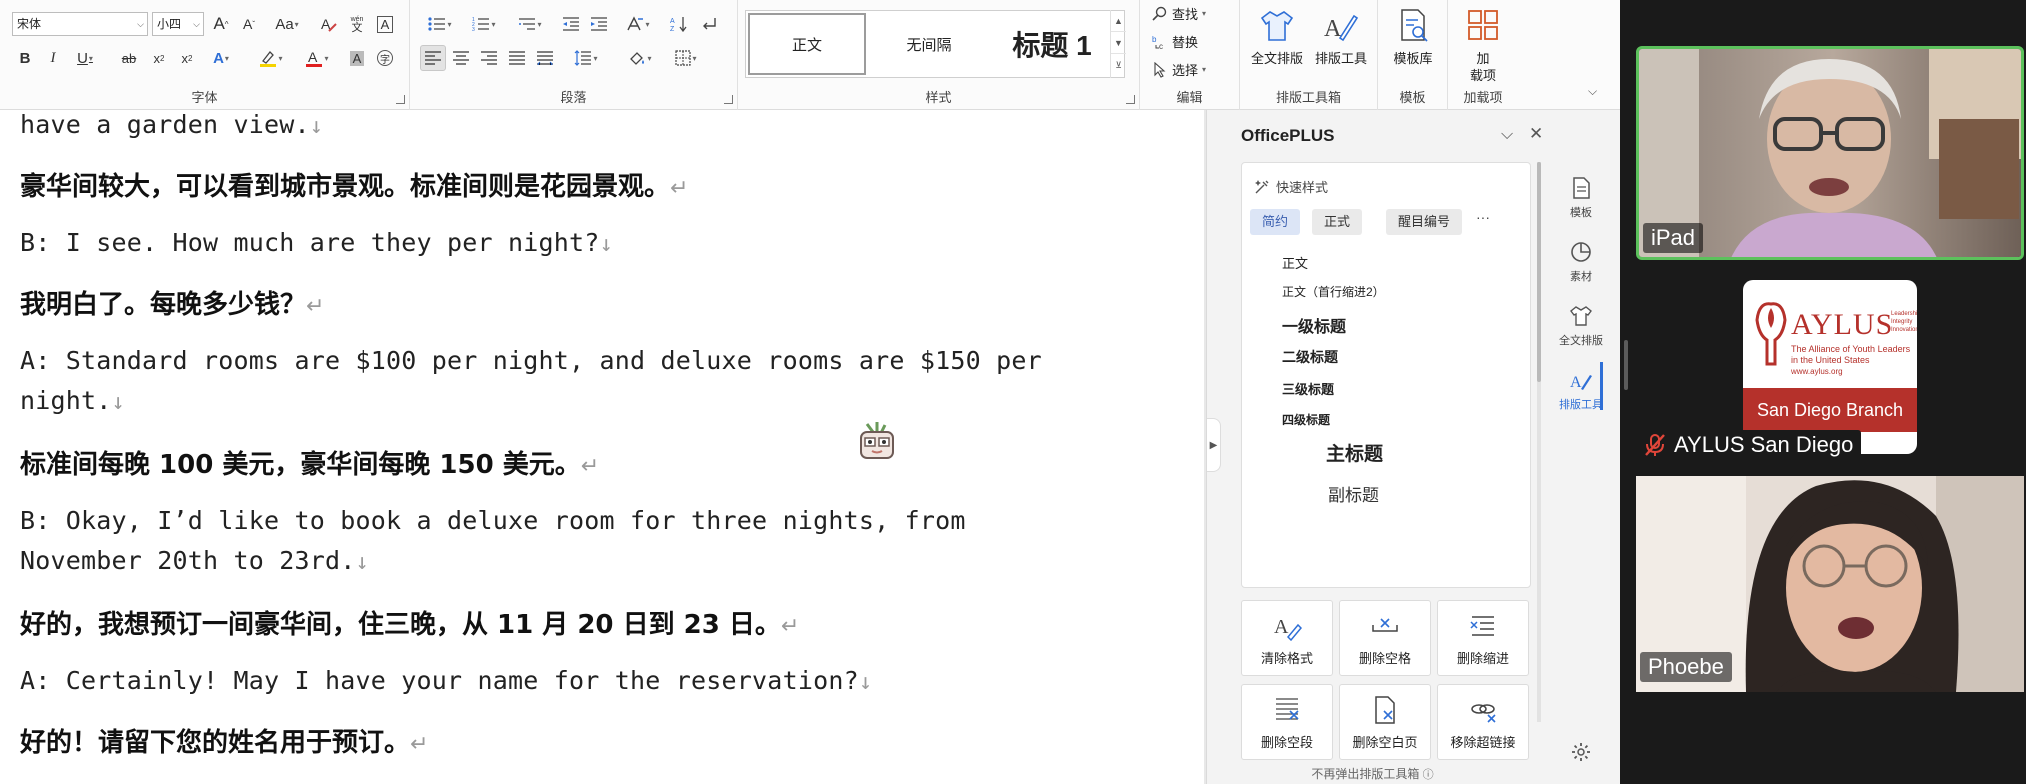  I want to click on font-color-button: A ▾, so click(317, 58).